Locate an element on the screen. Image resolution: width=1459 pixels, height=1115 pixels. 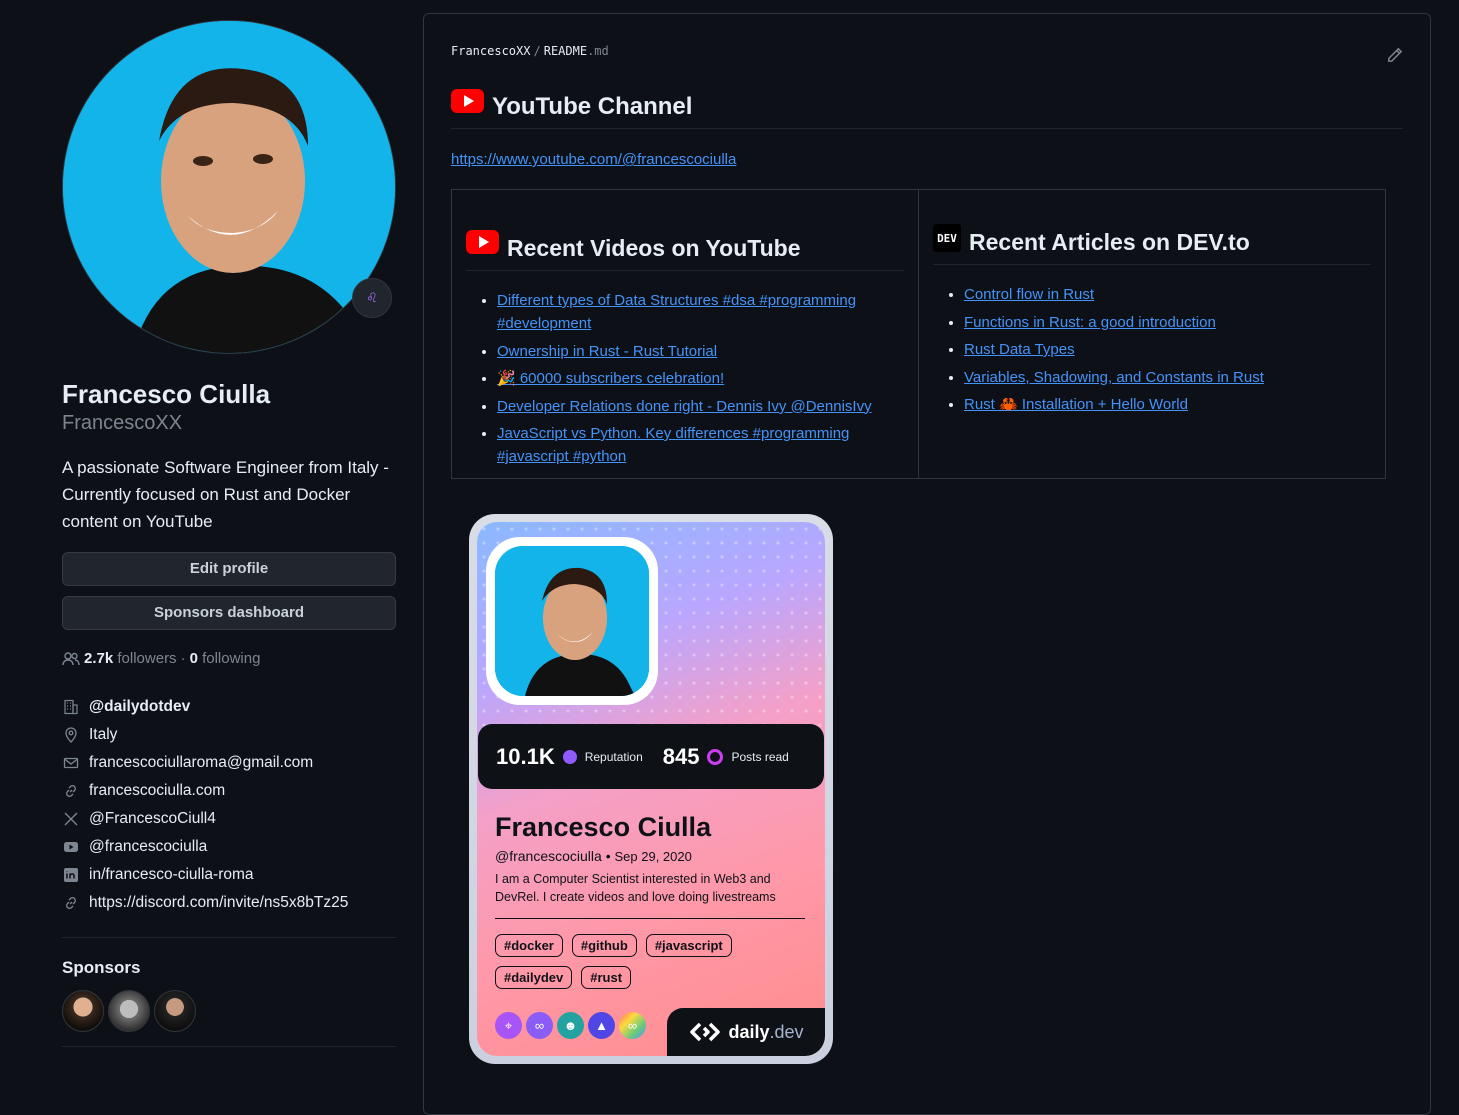
readme-breadcrumb: FrancescoXX / README.md is located at coordinates (530, 51).